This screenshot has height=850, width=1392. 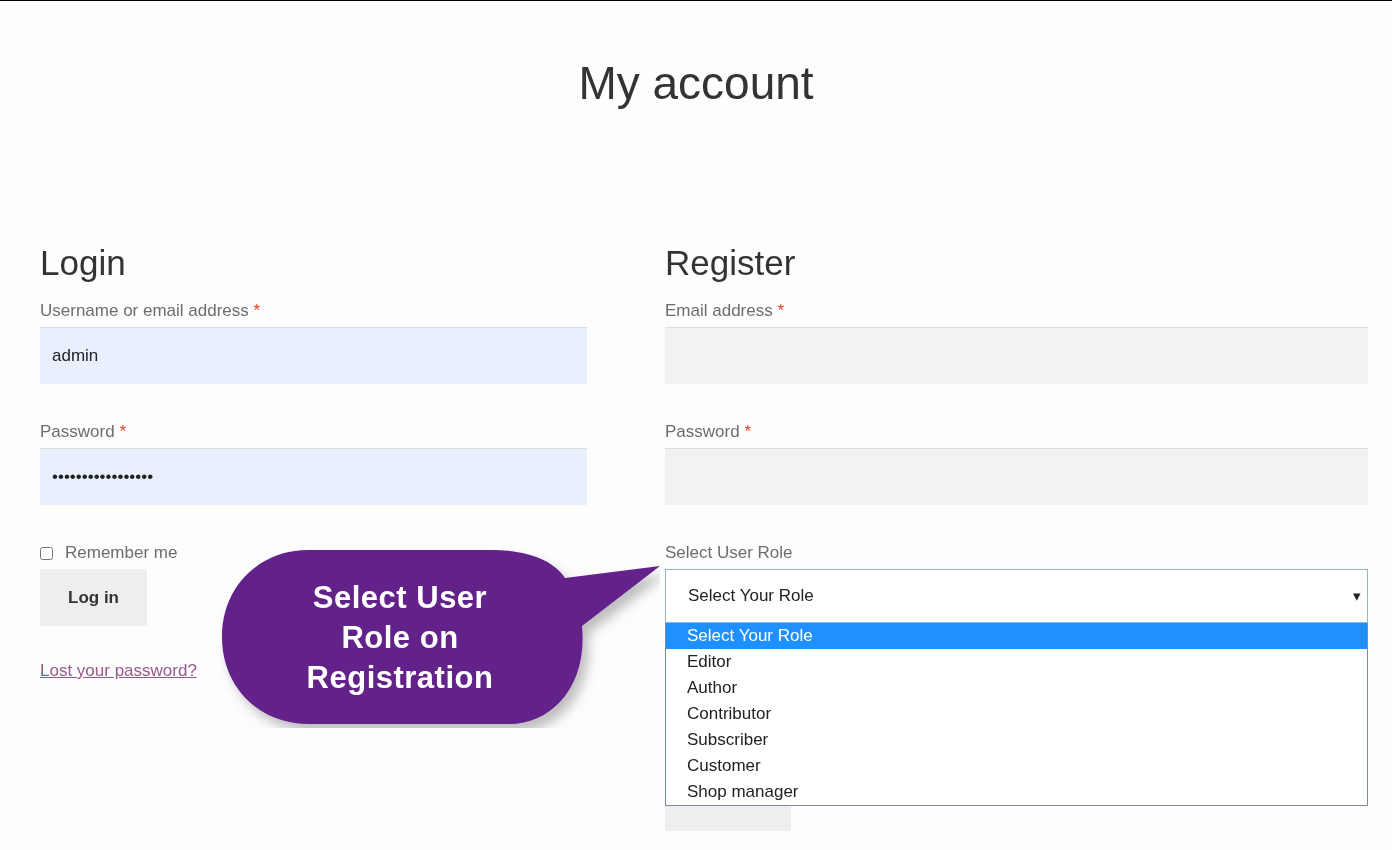 What do you see at coordinates (731, 263) in the screenshot?
I see `section-heading: Register` at bounding box center [731, 263].